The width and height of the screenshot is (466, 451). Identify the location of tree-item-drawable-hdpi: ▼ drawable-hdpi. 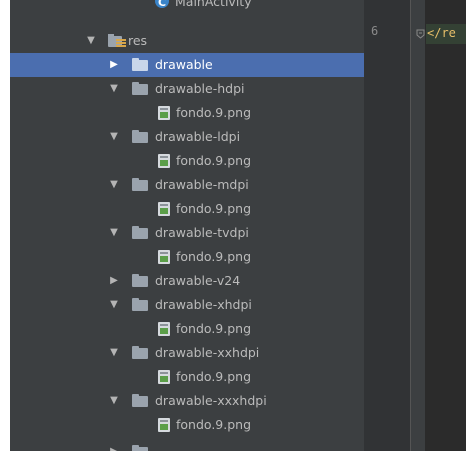
(187, 89).